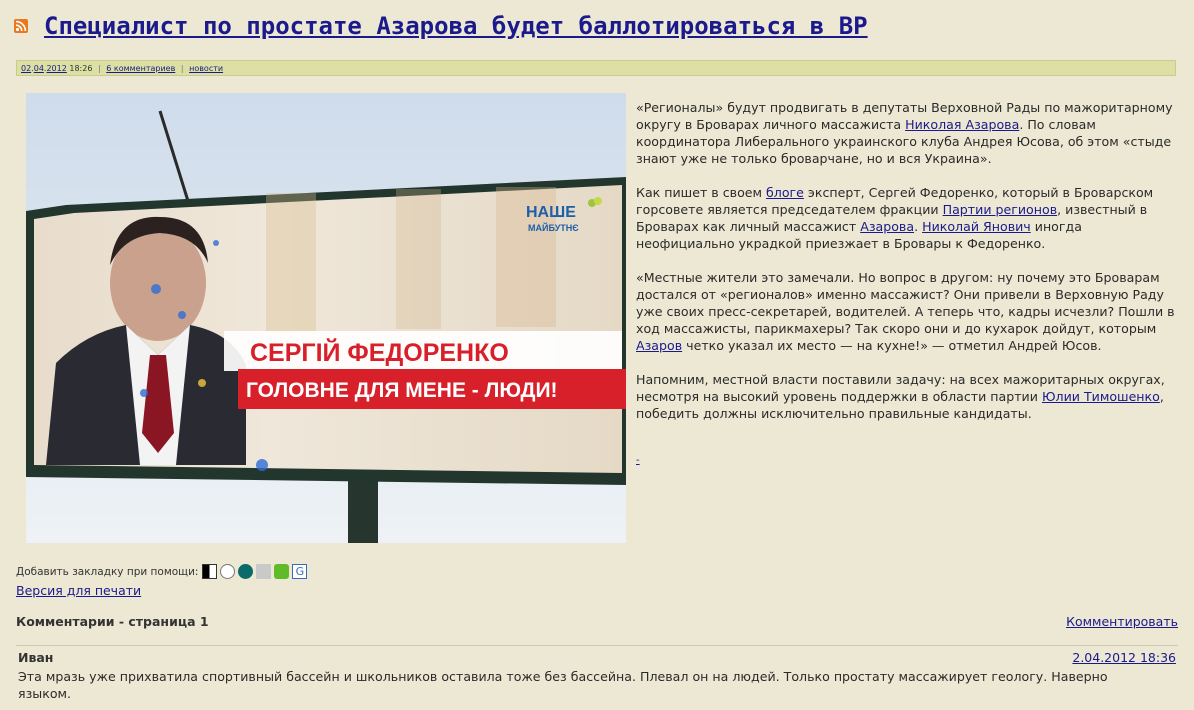  I want to click on link-party-of-regions: Партии регионов, so click(1000, 209).